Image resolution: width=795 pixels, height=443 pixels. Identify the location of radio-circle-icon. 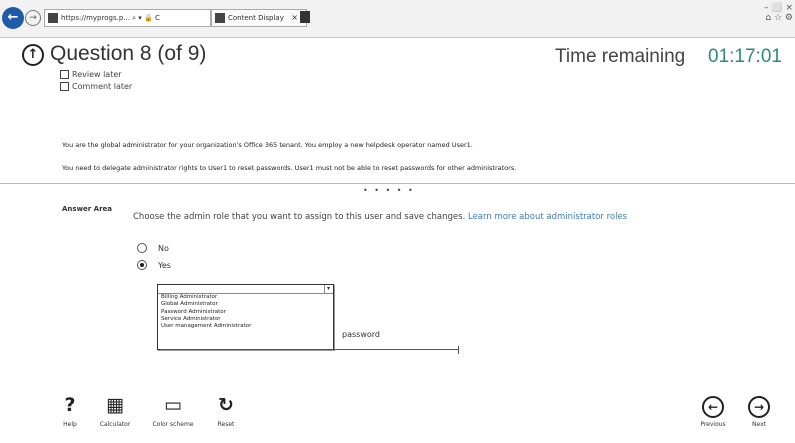
(142, 248).